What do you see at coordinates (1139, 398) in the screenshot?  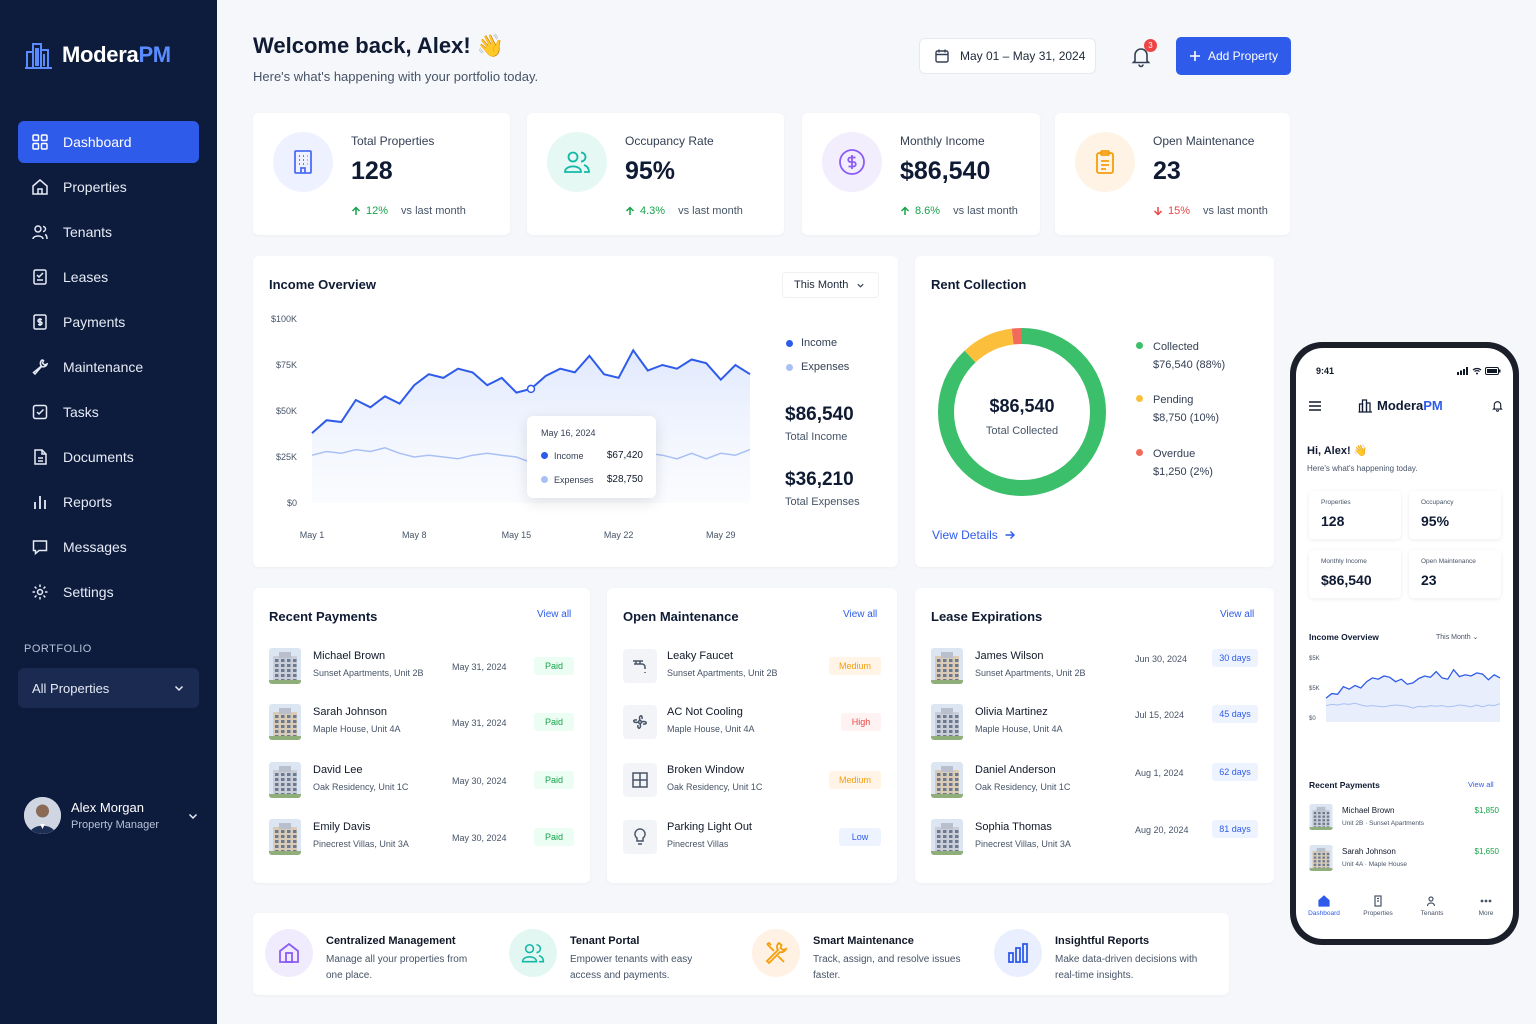 I see `legend-dot` at bounding box center [1139, 398].